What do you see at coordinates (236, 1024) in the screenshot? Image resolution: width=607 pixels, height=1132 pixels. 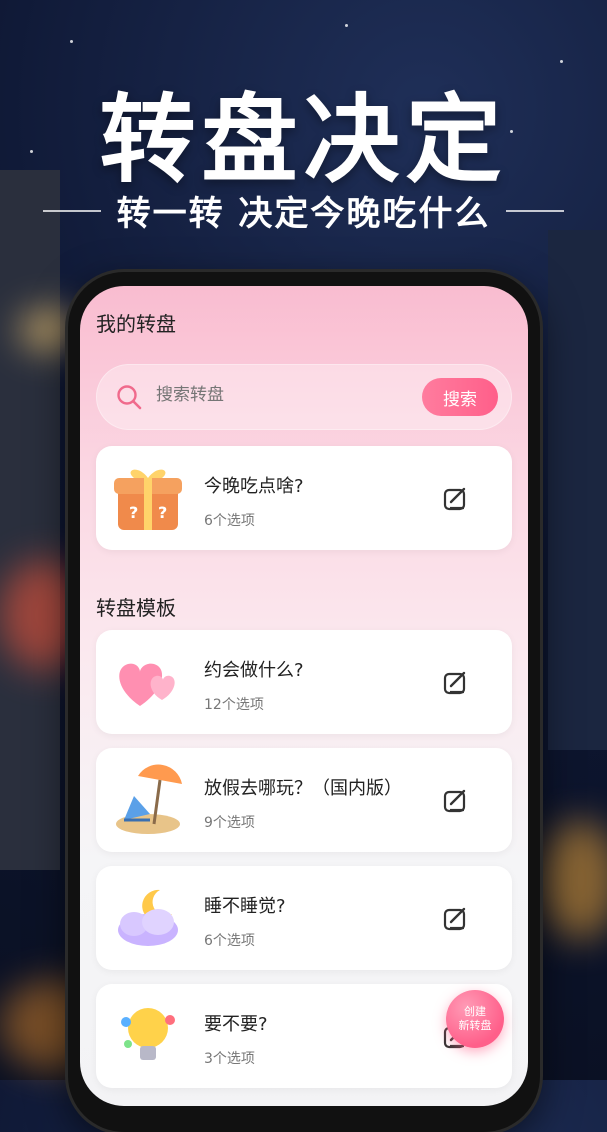 I see `template-title: 要不要?` at bounding box center [236, 1024].